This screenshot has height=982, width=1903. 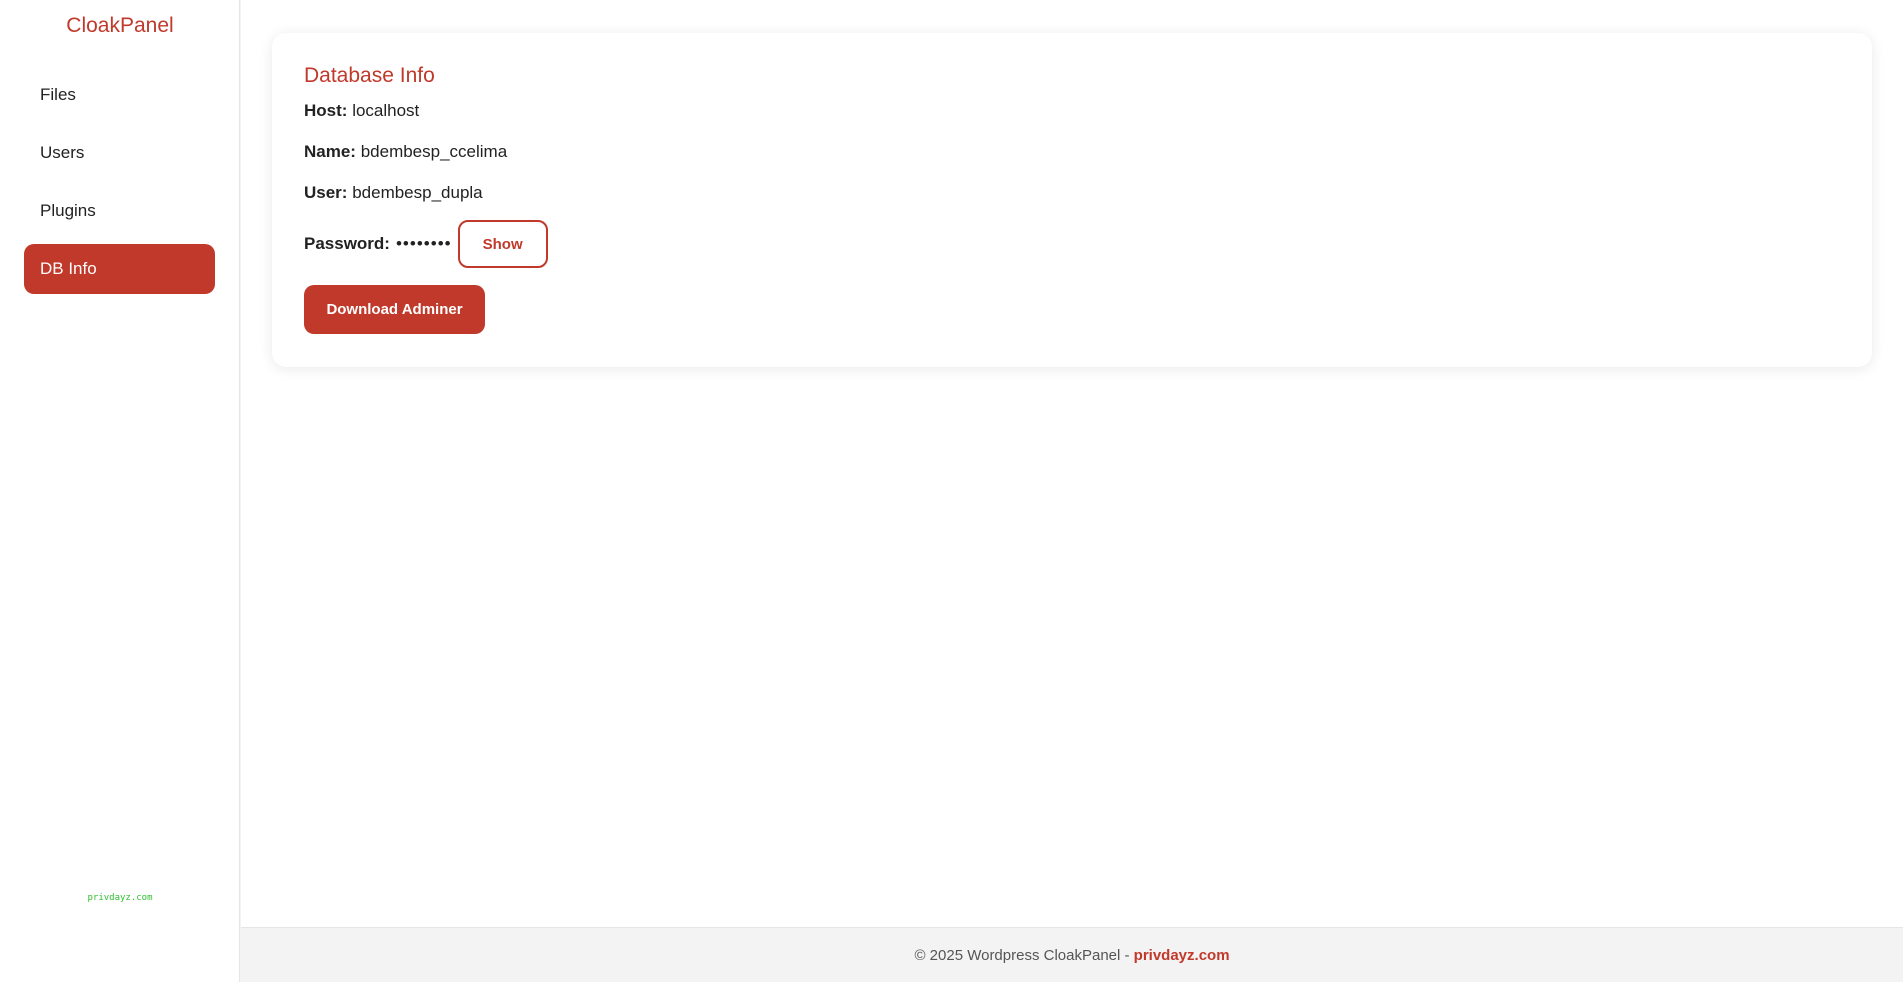 What do you see at coordinates (347, 243) in the screenshot?
I see `password-label: Password:` at bounding box center [347, 243].